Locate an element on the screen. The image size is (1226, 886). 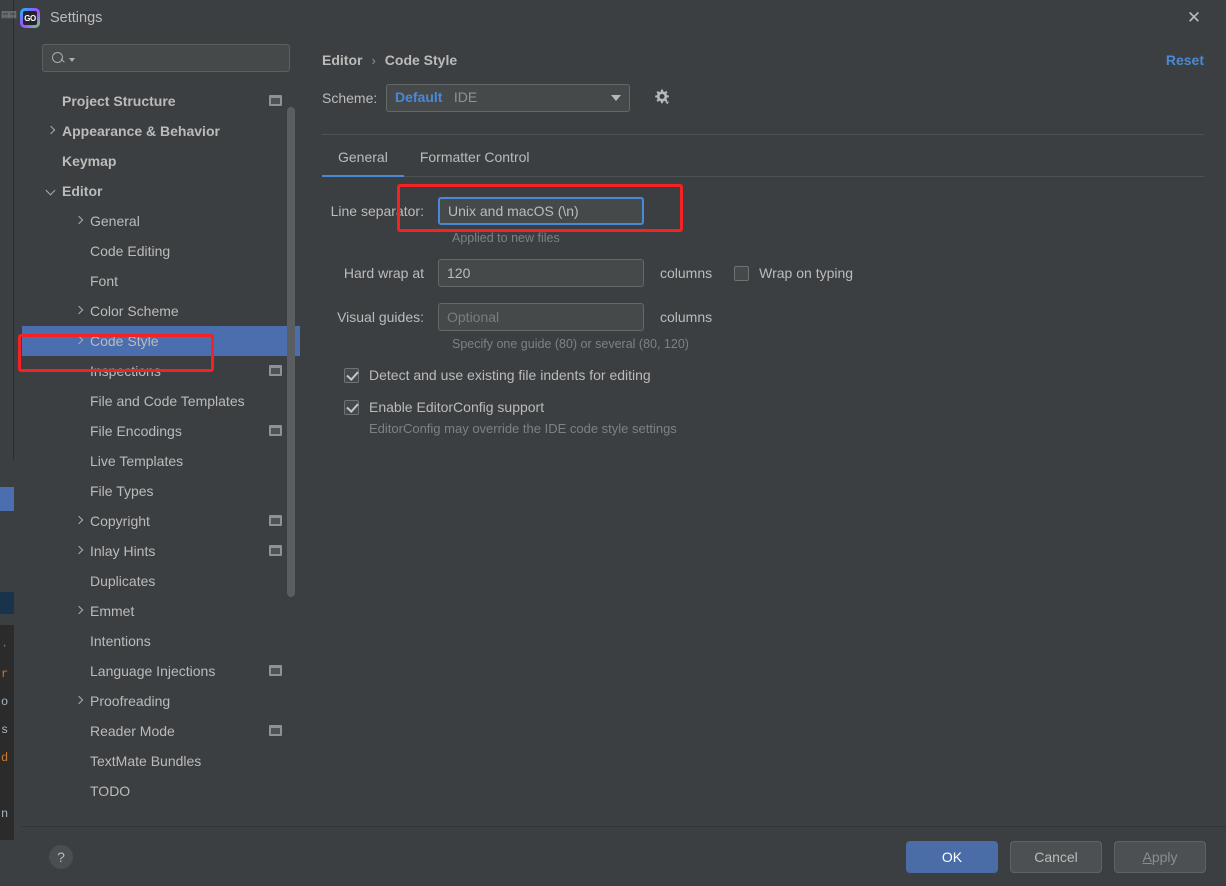
sidebar-item-proofreading: Proofreading is located at coordinates (161, 701).